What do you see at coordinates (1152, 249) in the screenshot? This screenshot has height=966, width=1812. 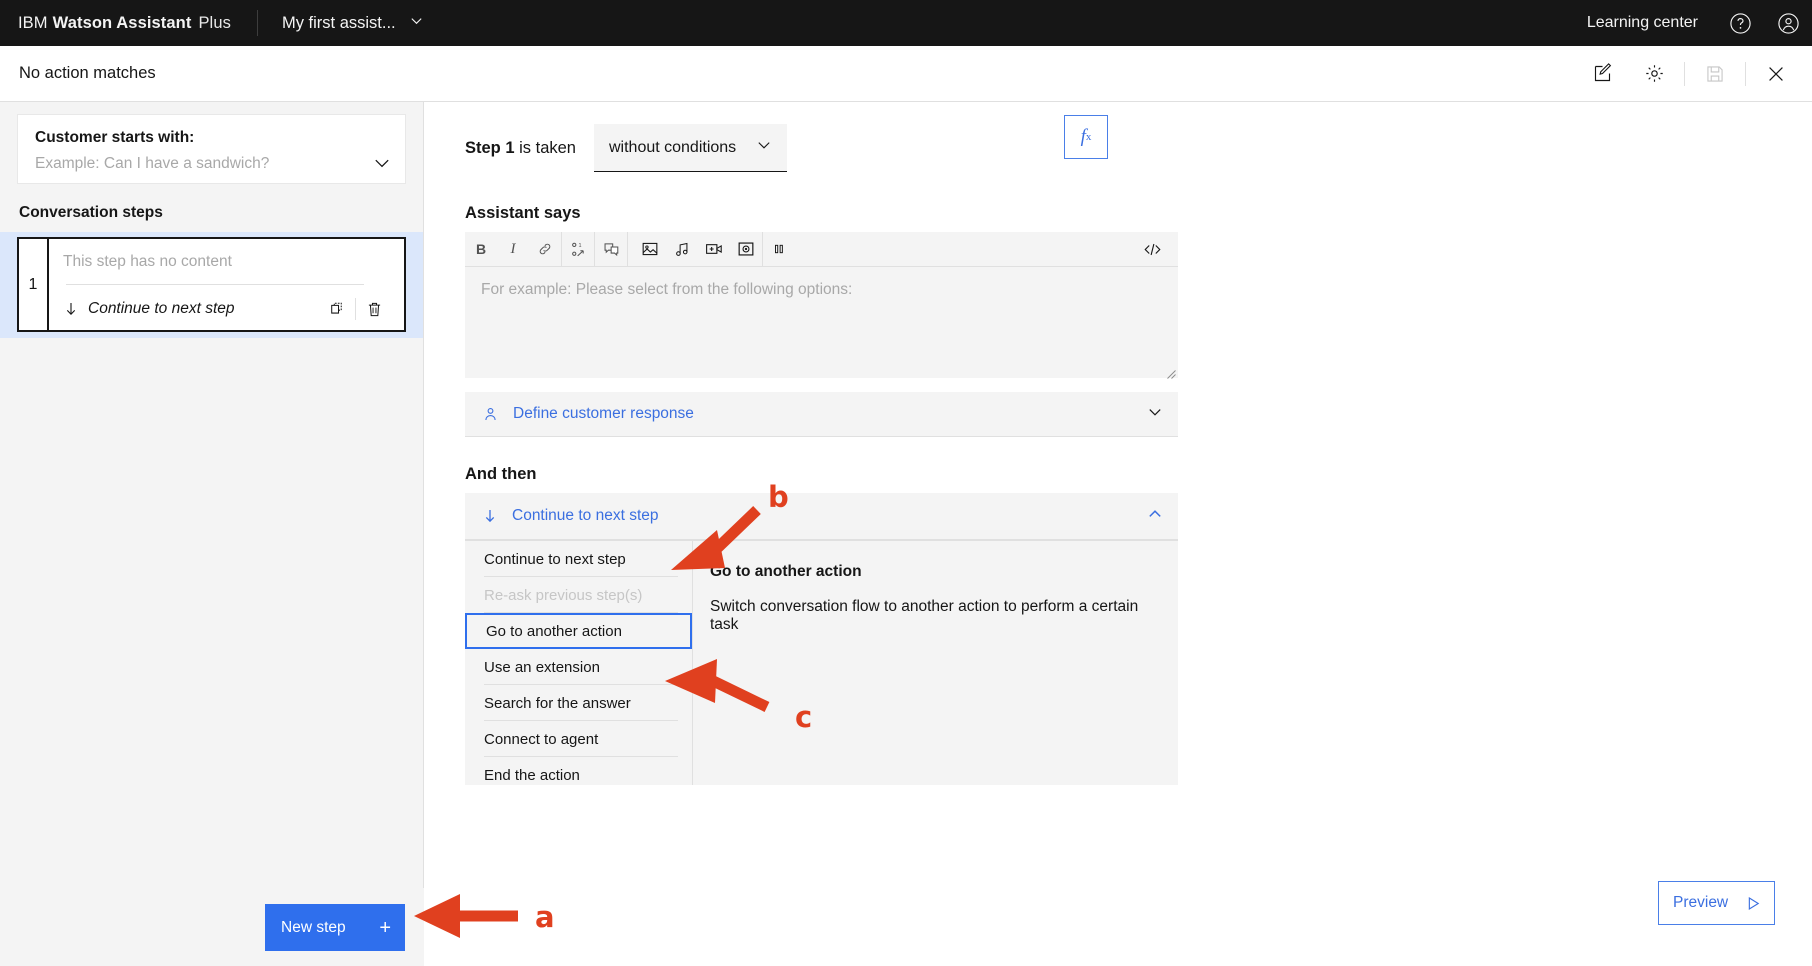 I see `code-brackets-icon` at bounding box center [1152, 249].